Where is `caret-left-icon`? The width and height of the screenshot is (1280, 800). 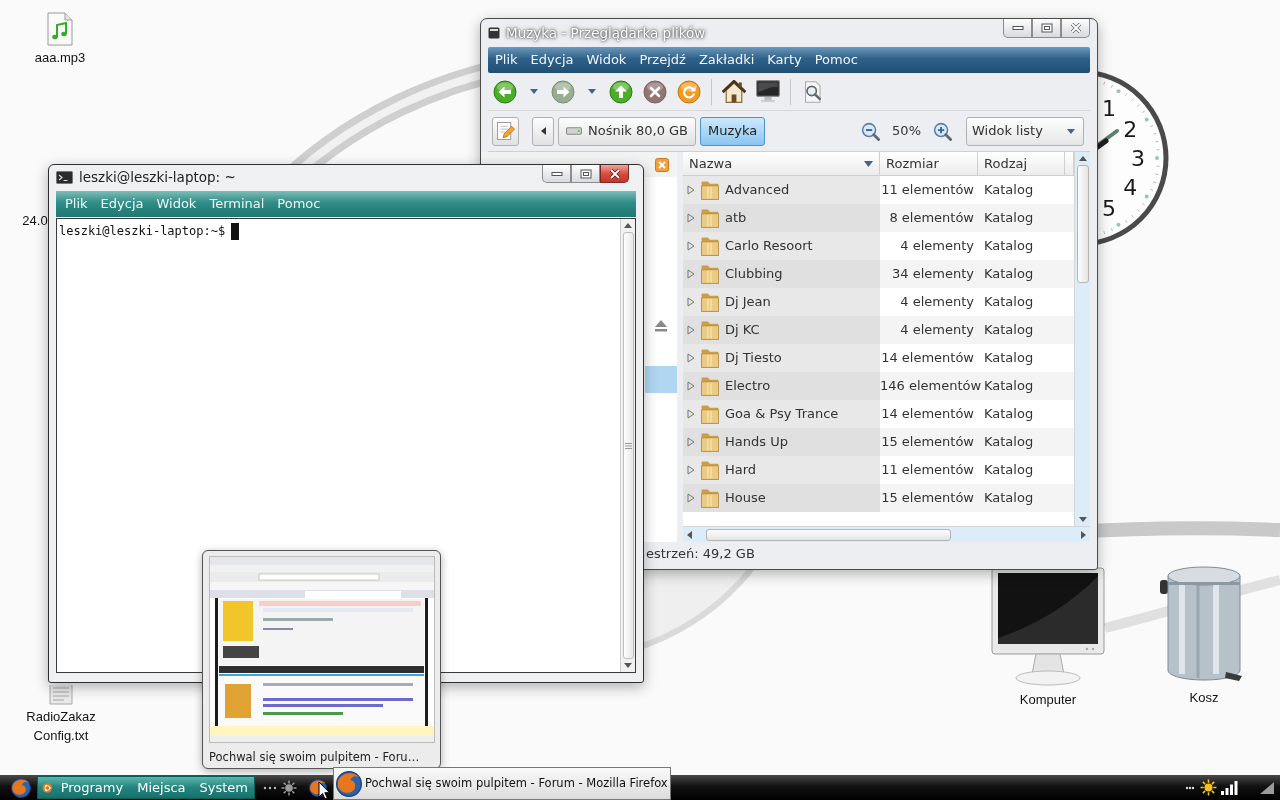 caret-left-icon is located at coordinates (543, 131).